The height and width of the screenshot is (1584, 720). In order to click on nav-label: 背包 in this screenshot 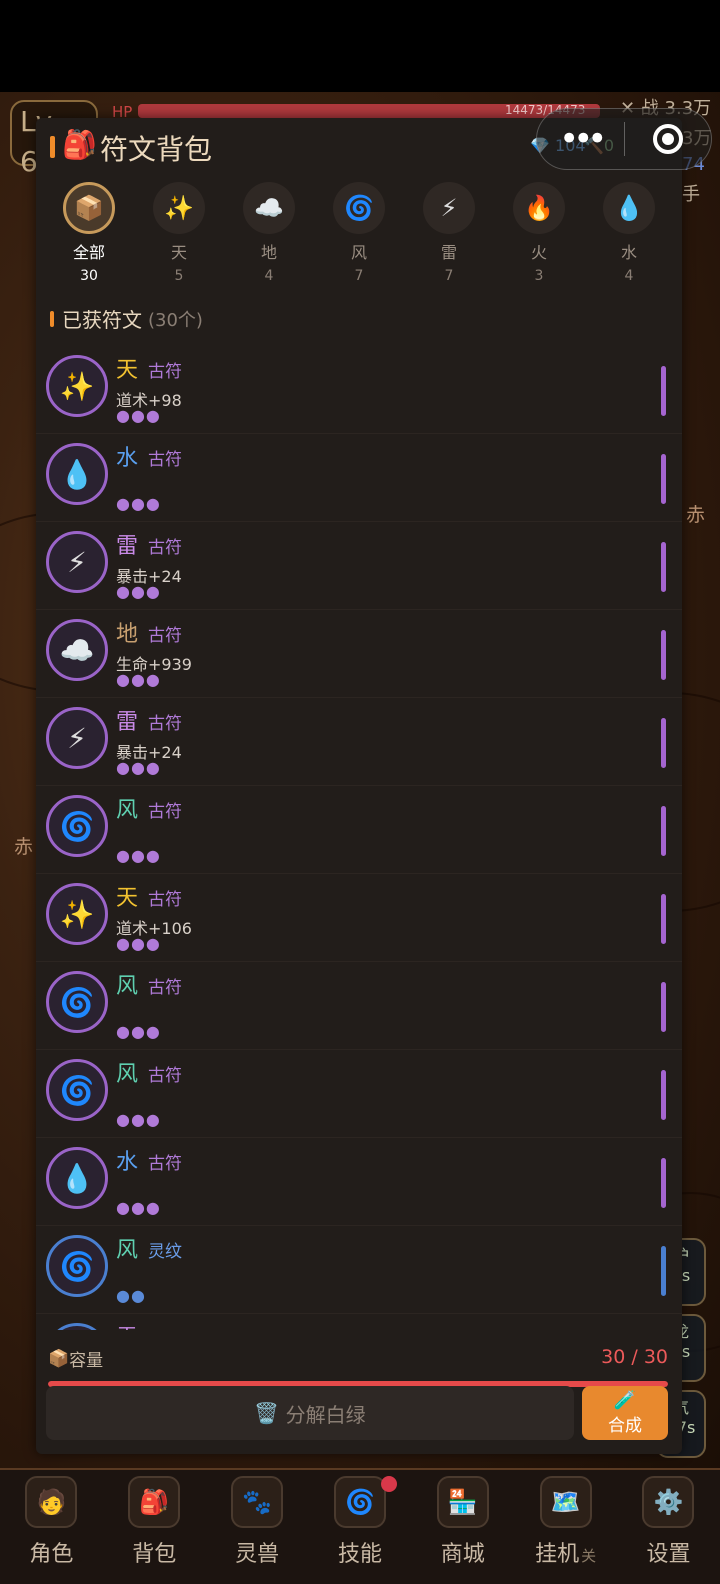, I will do `click(154, 1552)`.